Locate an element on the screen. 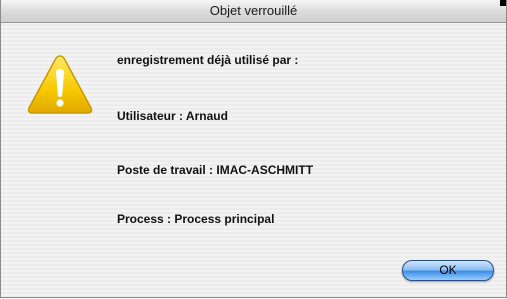 This screenshot has width=507, height=299. alert-heading: enregistrement déjà utilisé par : is located at coordinates (208, 60).